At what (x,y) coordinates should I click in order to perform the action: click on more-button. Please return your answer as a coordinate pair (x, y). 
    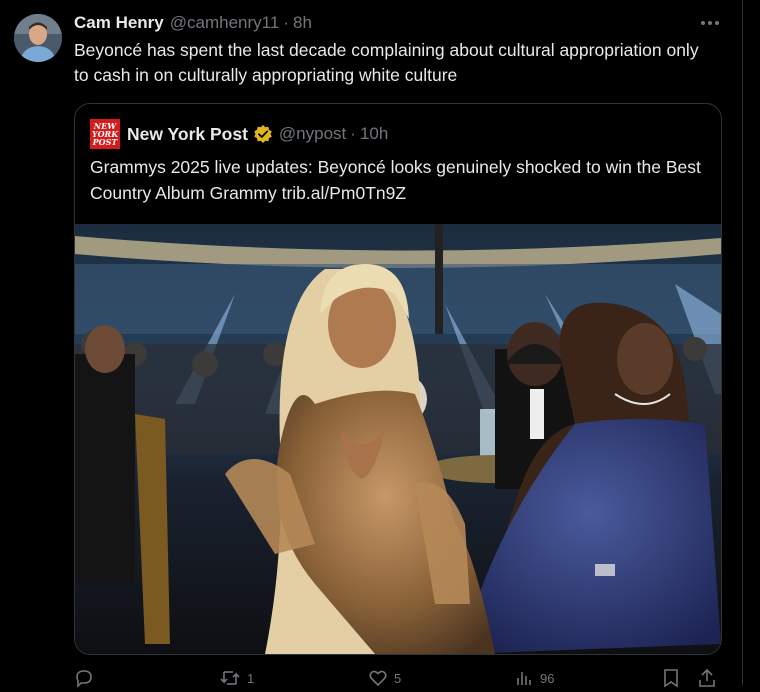
    Looking at the image, I should click on (710, 23).